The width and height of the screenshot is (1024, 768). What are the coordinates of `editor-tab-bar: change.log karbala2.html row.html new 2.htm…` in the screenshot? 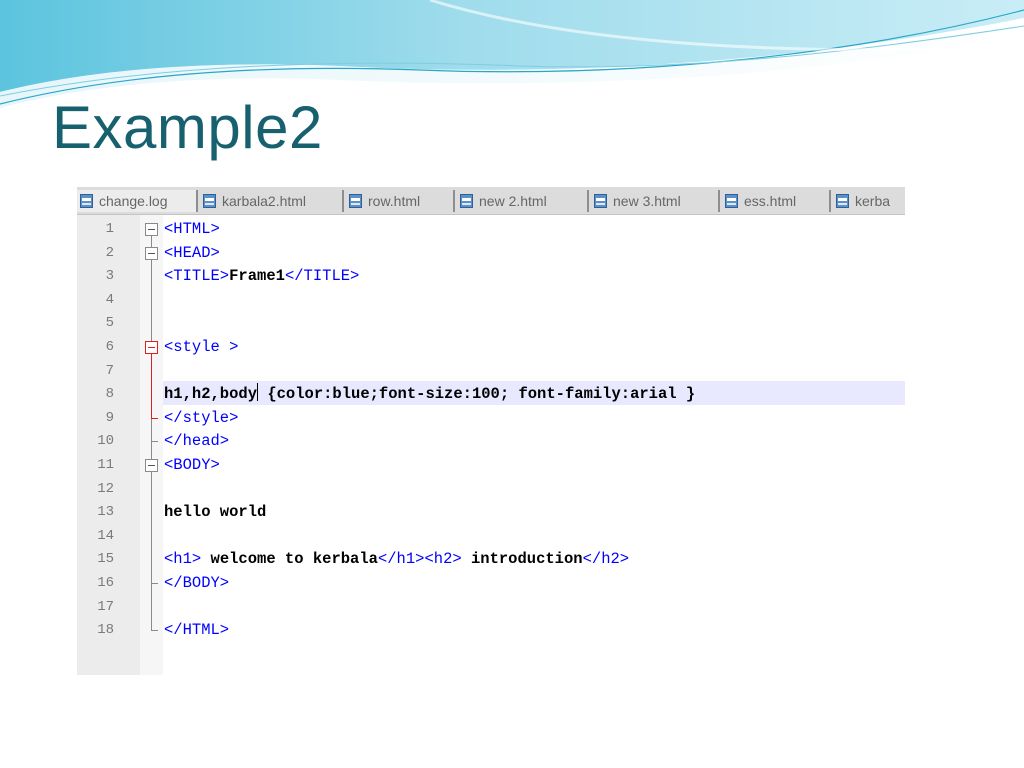 It's located at (491, 201).